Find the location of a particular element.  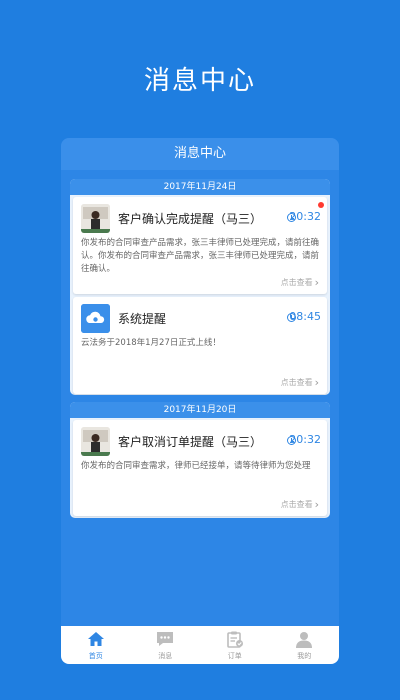

tab-label: 首页 is located at coordinates (95, 656).